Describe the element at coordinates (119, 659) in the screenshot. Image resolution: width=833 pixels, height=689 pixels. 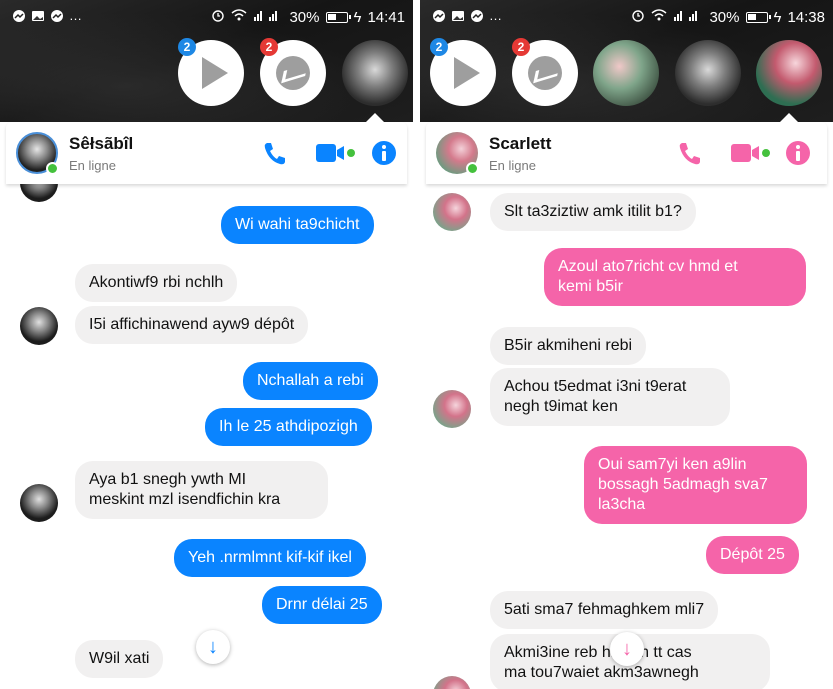
I see `message-bubble-incoming: W9il xati` at that location.